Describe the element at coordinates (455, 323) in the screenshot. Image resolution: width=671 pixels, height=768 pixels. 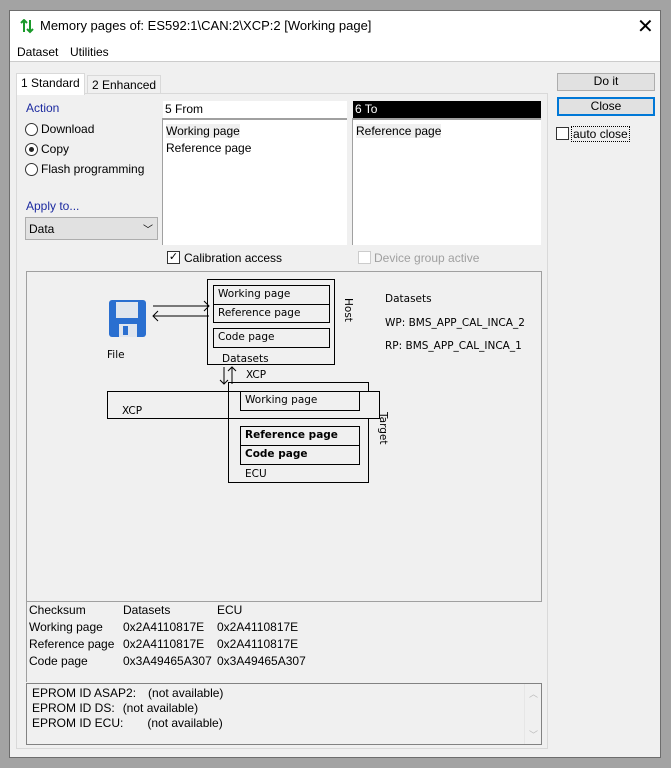
I see `wp-dataset: WP: BMS_APP_CAL_INCA_2` at that location.